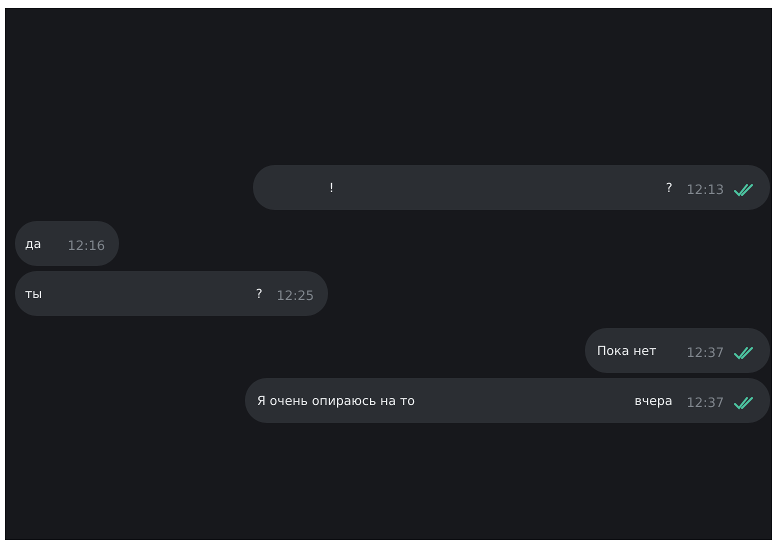  I want to click on message-text: вчера, so click(653, 400).